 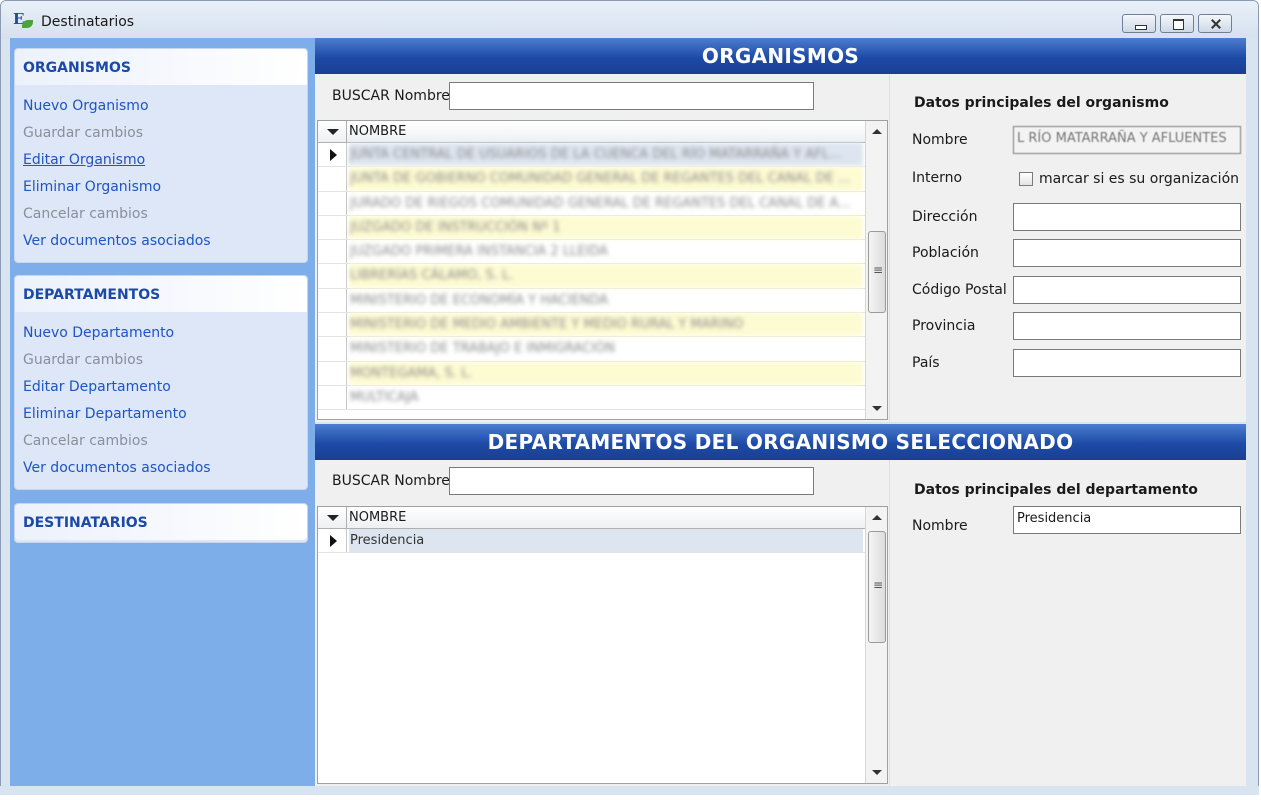 I want to click on provincia-field, so click(x=1127, y=326).